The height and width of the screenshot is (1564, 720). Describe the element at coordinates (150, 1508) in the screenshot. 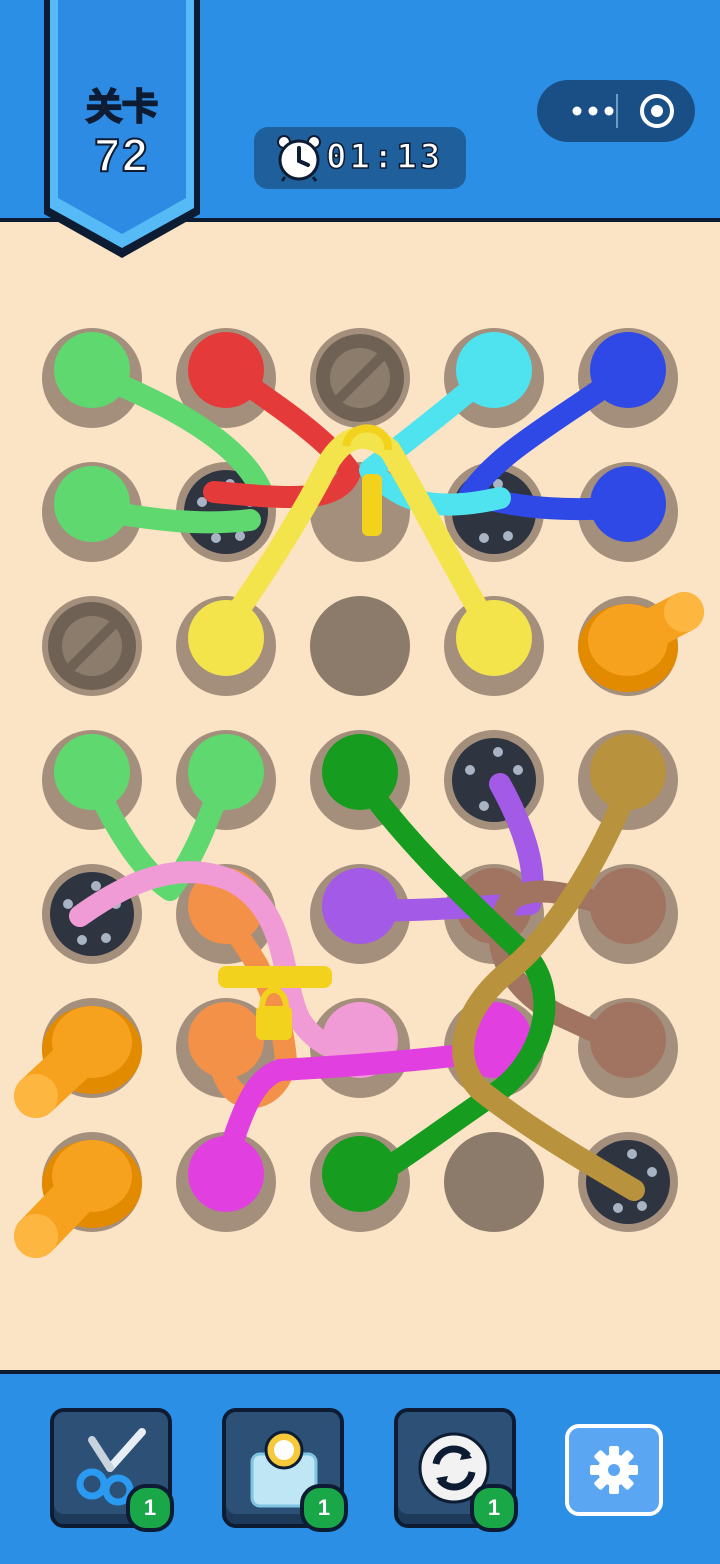

I see `scissors-count-badge: 1` at that location.